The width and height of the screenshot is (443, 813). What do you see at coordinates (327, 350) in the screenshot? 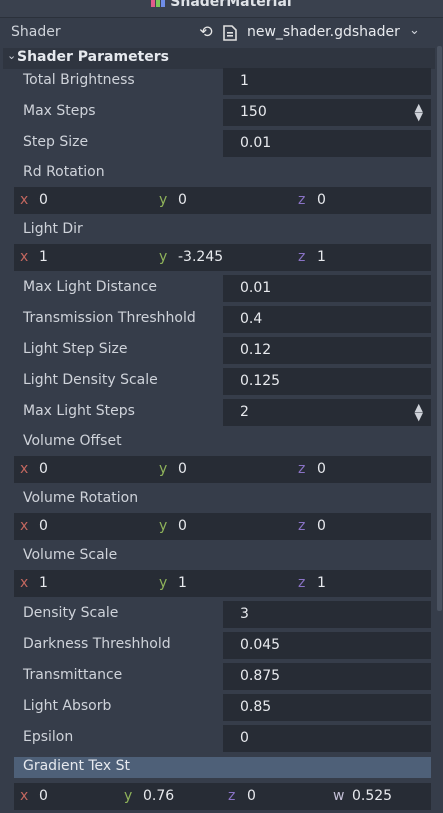
I see `light-step-size-field: 0.12` at bounding box center [327, 350].